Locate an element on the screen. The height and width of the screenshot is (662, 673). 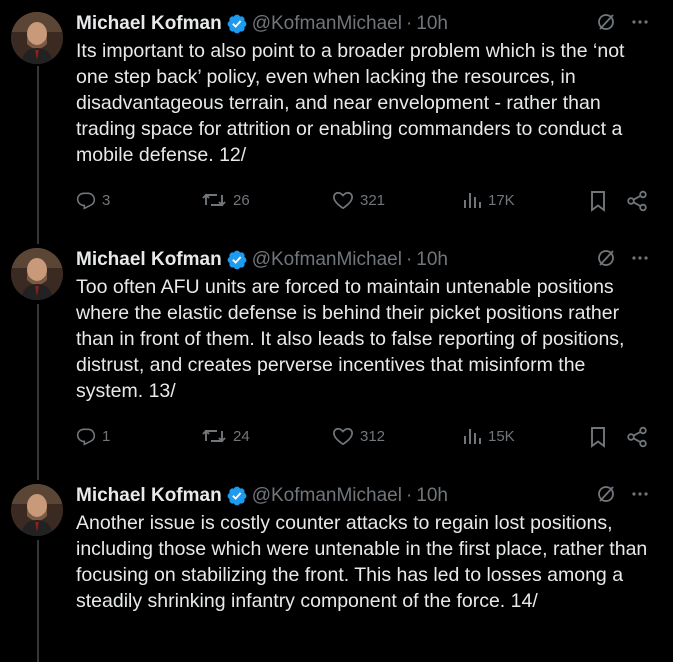
views-count: 17K is located at coordinates (501, 200).